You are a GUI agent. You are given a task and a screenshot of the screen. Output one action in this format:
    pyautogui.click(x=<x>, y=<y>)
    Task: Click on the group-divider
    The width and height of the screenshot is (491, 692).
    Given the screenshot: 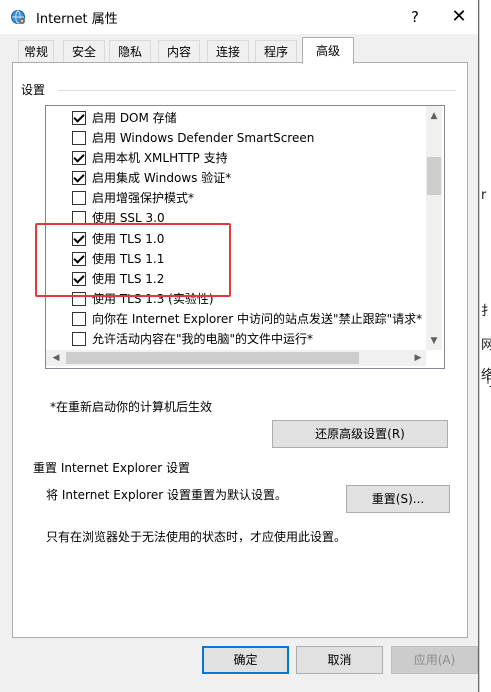 What is the action you would take?
    pyautogui.click(x=257, y=90)
    